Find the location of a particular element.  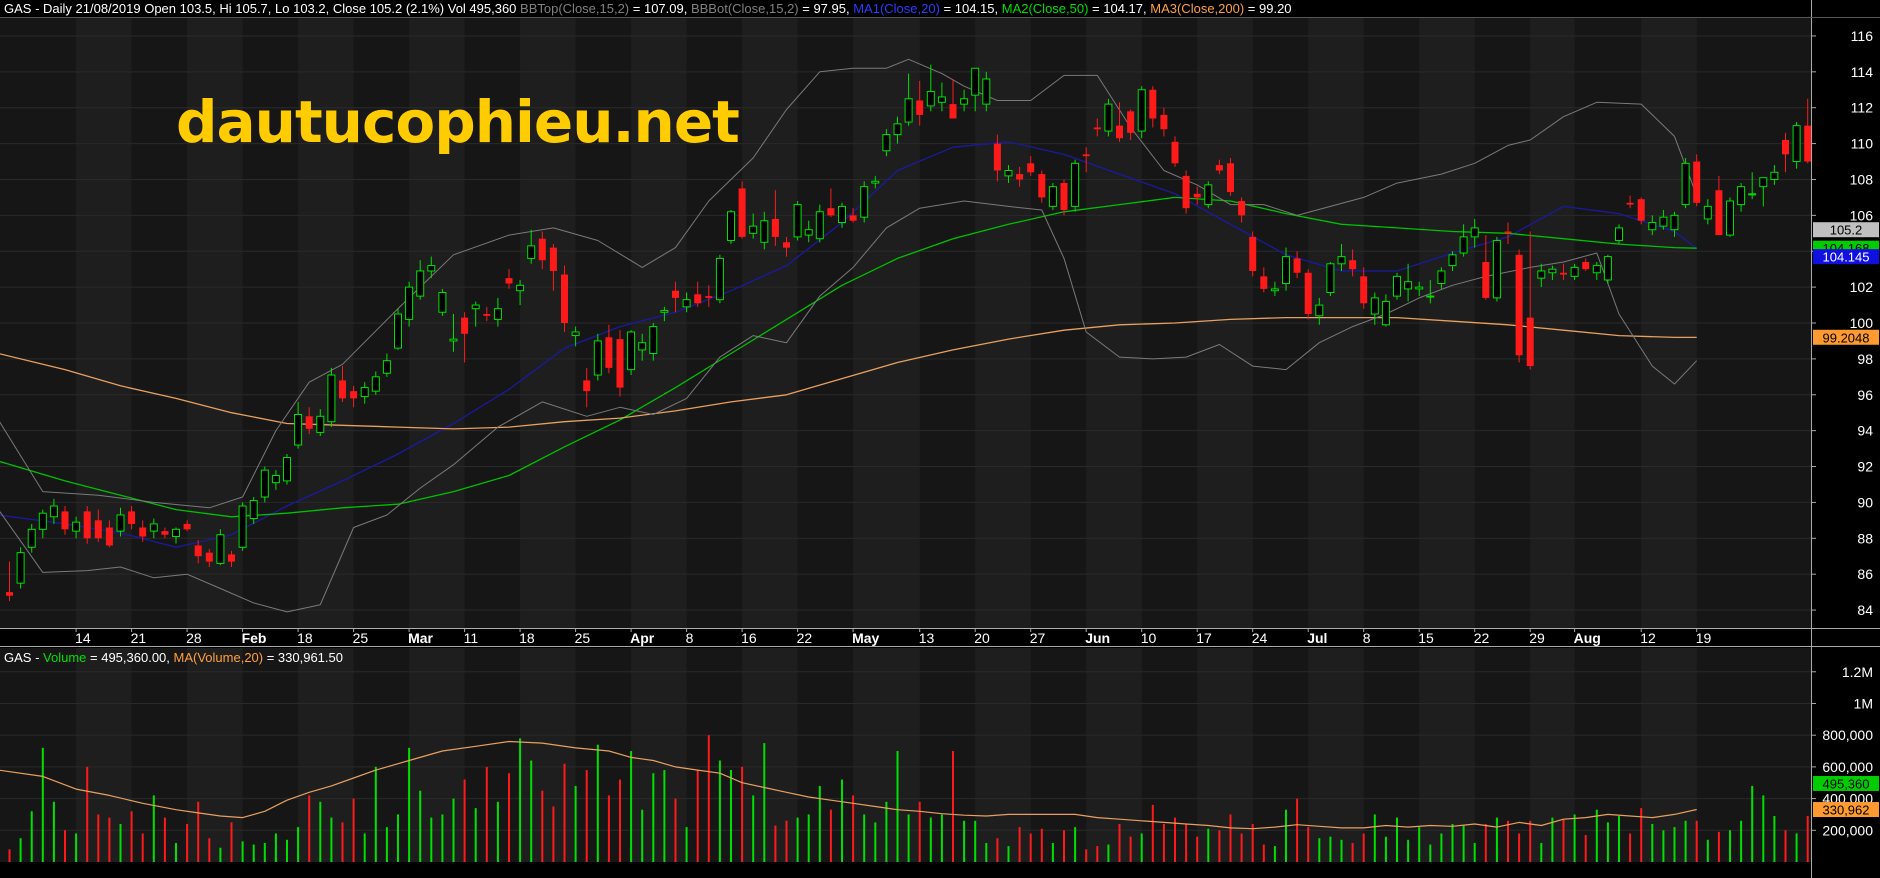

x-tick-label: 22 is located at coordinates (1482, 638).